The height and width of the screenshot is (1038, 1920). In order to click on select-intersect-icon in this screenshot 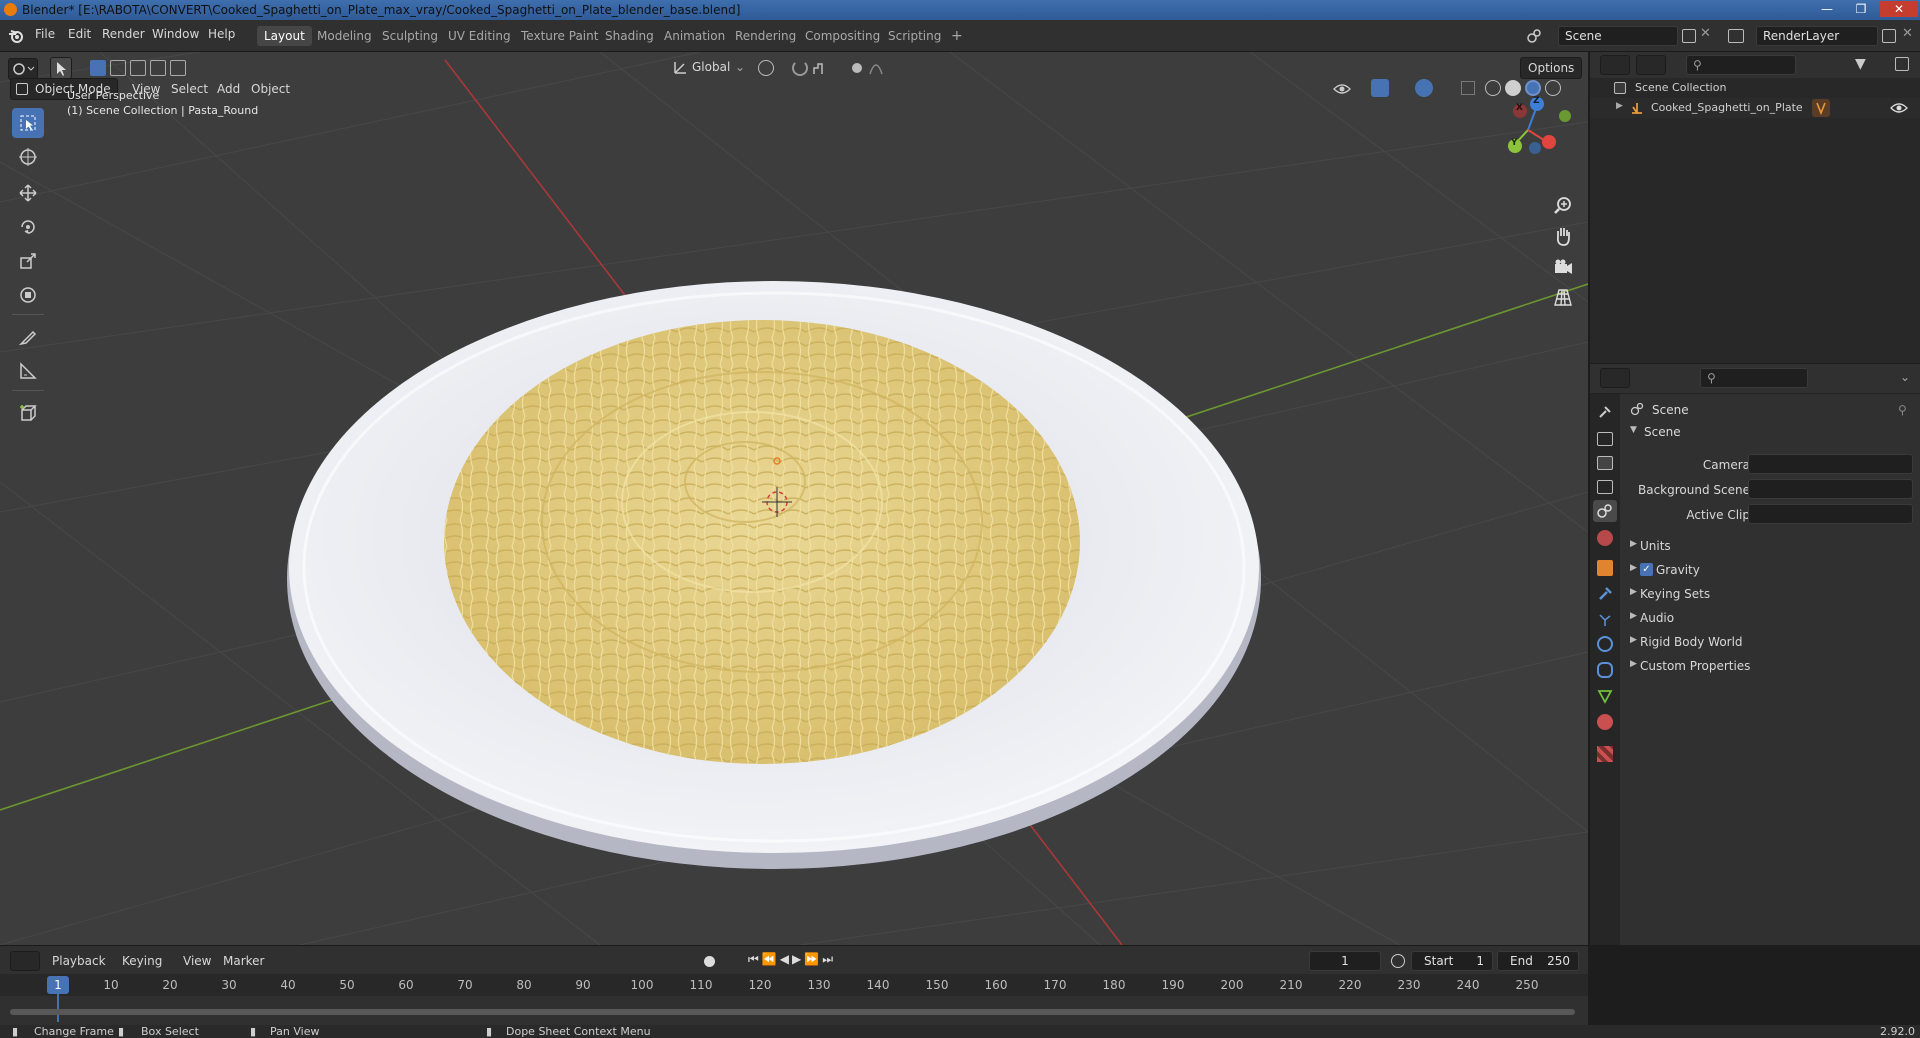, I will do `click(178, 68)`.